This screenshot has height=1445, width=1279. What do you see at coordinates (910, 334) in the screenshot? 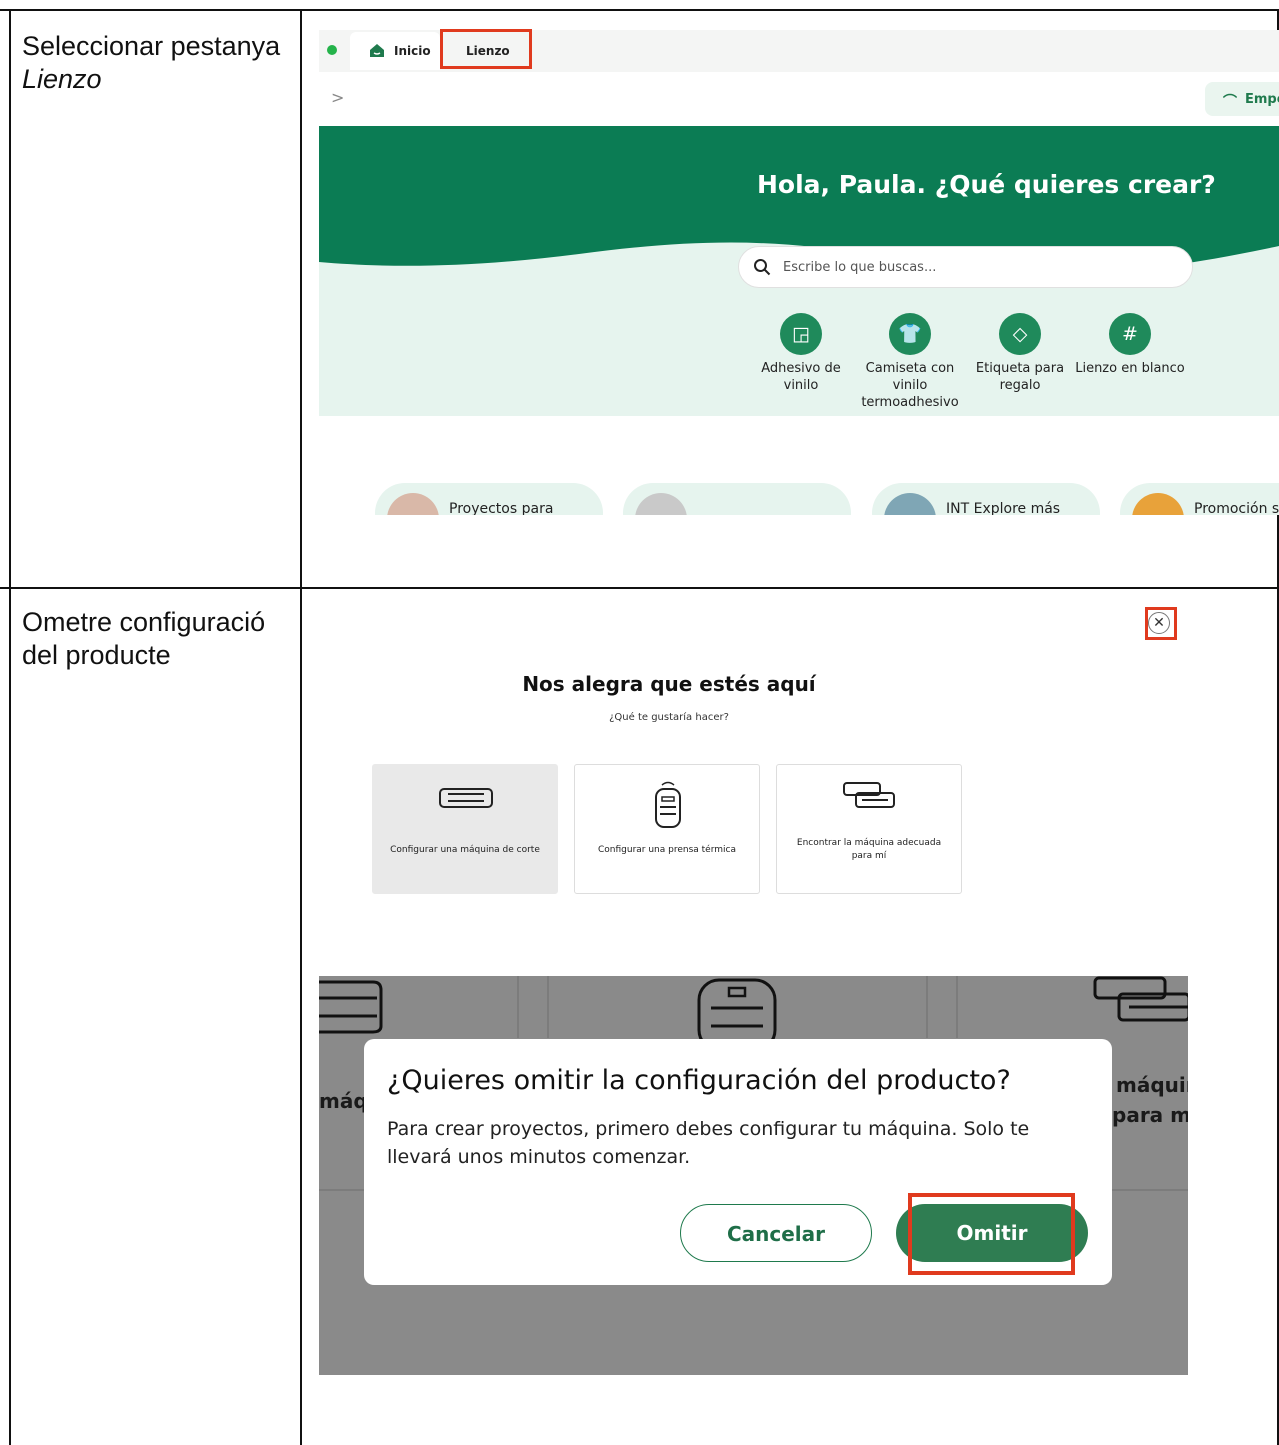
I see `tshirt-icon: 👕` at bounding box center [910, 334].